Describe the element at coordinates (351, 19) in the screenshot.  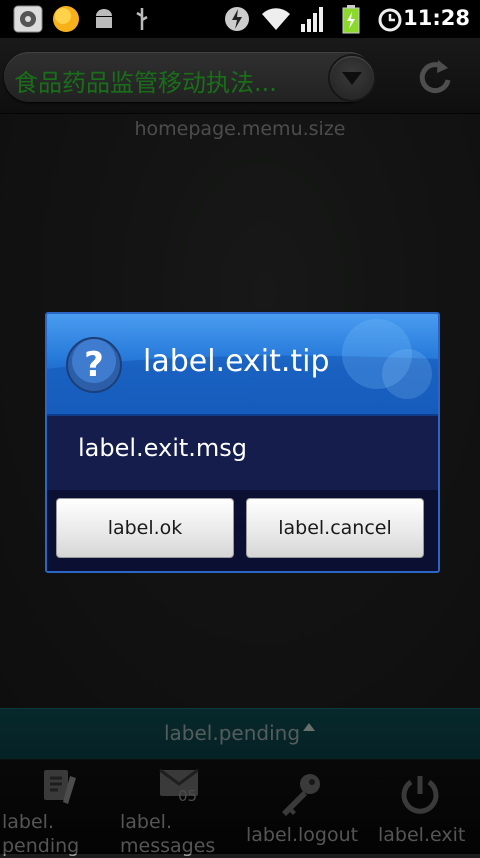
I see `battery-charging-icon` at that location.